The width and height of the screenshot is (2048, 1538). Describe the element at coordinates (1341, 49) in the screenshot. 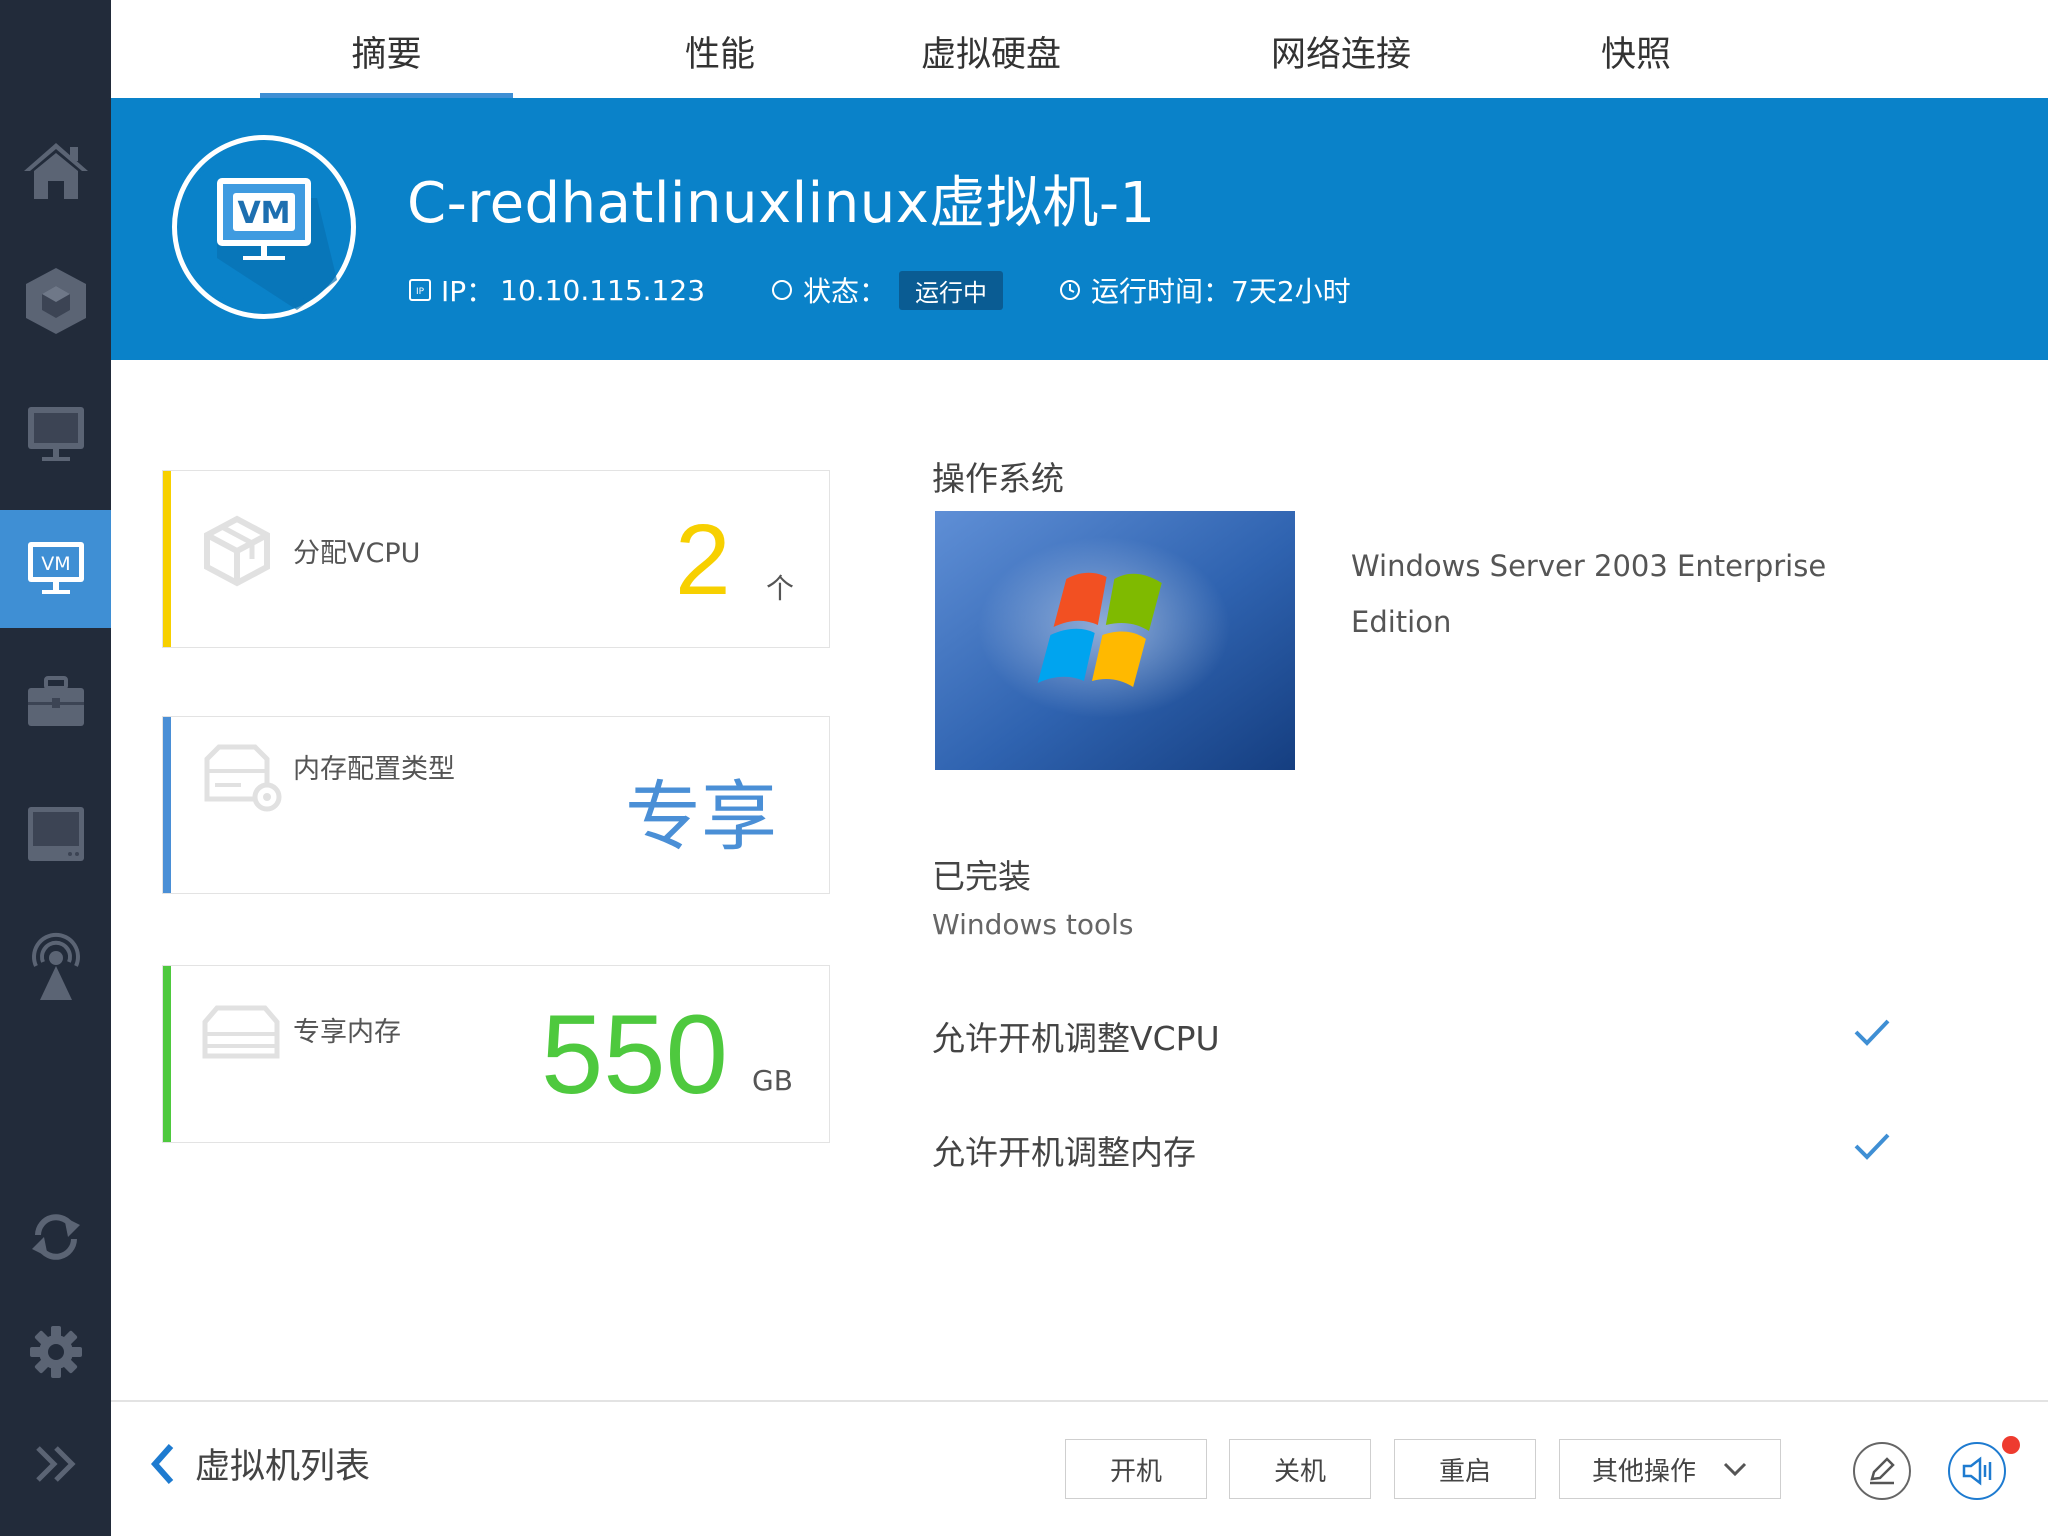

I see `tab-network: 网络连接` at that location.